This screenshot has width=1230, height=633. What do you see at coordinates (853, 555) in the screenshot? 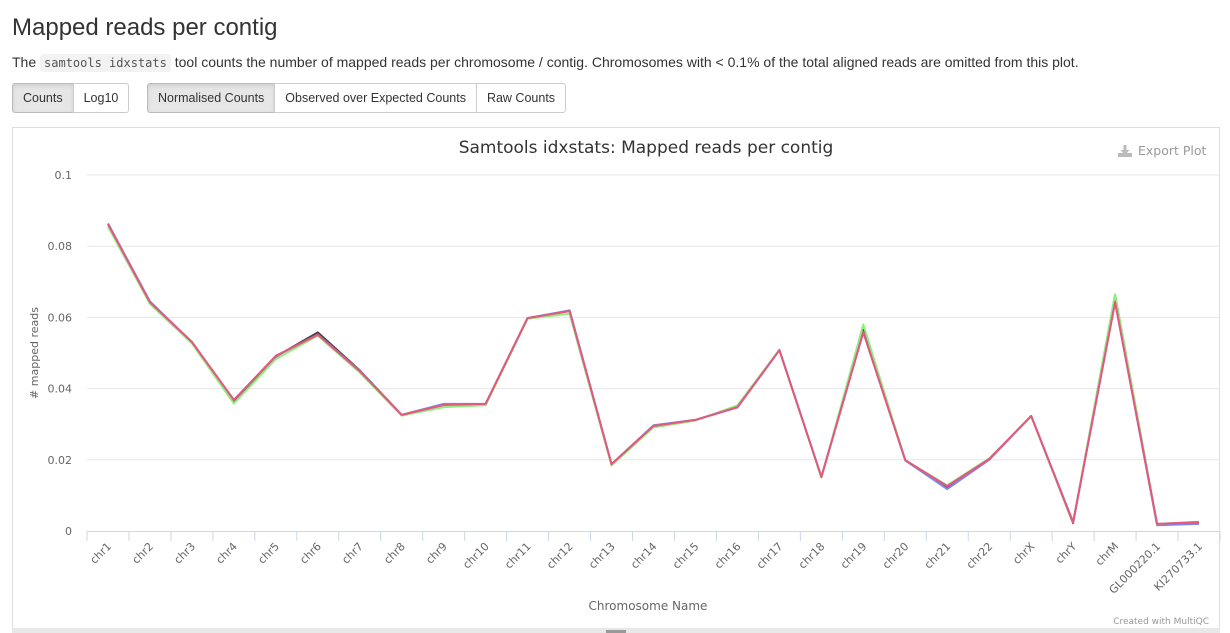
I see `x-tick-label: chr19` at bounding box center [853, 555].